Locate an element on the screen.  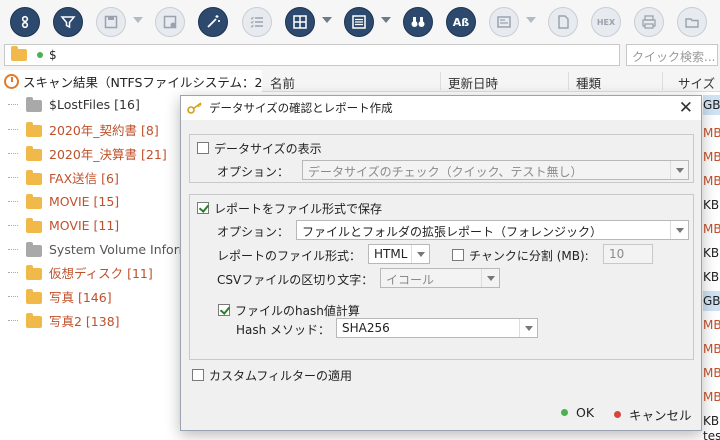
save-icon is located at coordinates (111, 22).